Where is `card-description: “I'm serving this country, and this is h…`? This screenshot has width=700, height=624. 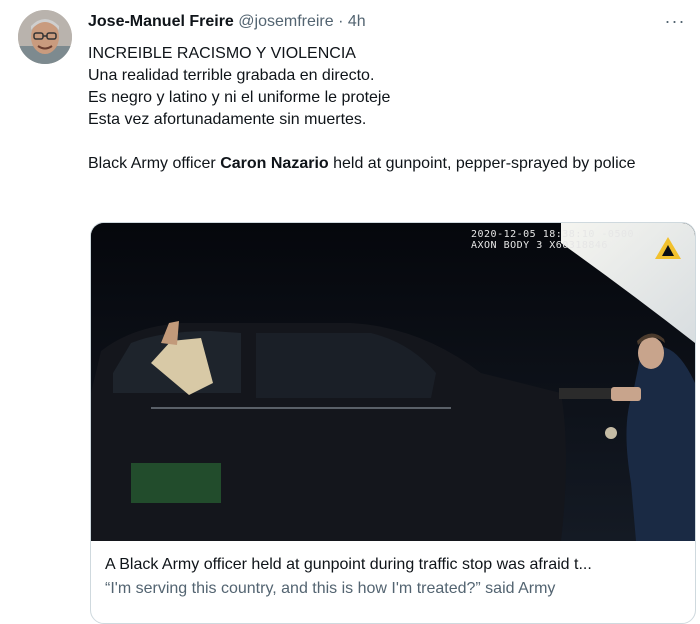 card-description: “I'm serving this country, and this is h… is located at coordinates (395, 589).